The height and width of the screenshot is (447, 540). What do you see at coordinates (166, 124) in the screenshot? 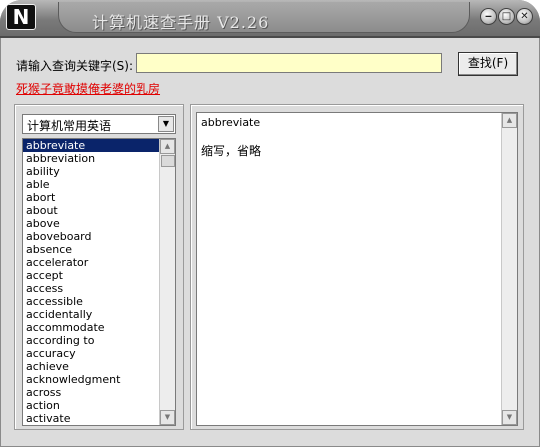
I see `dropdown-arrow-icon: ▼` at bounding box center [166, 124].